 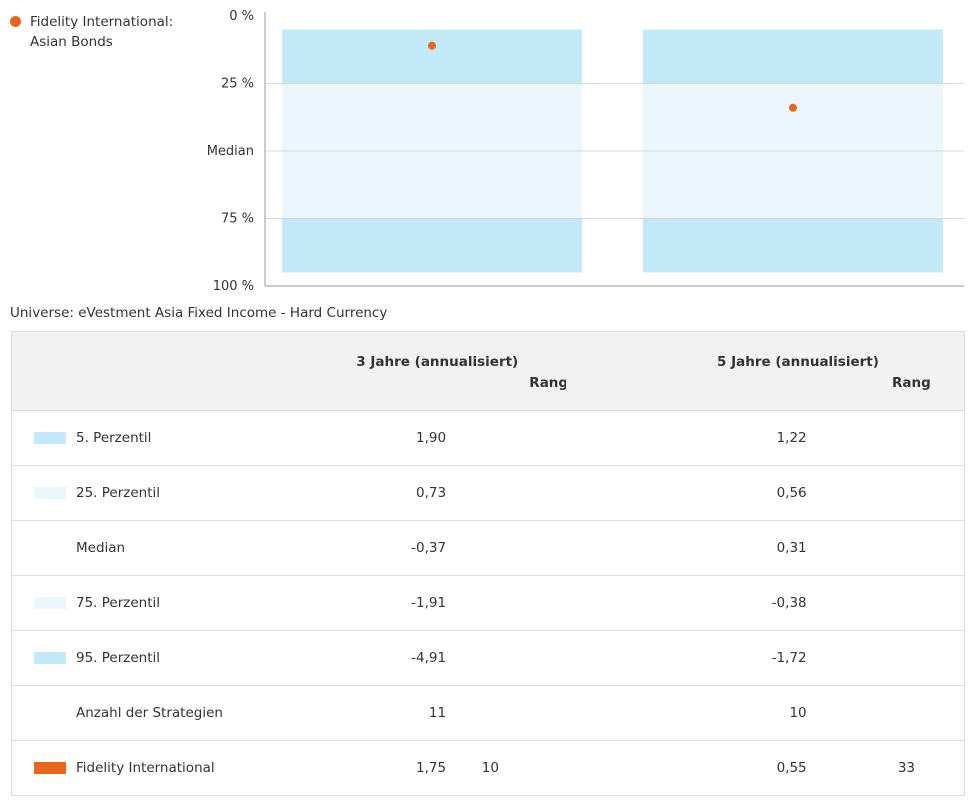 I want to click on value-5y-cell: 10, so click(x=686, y=713).